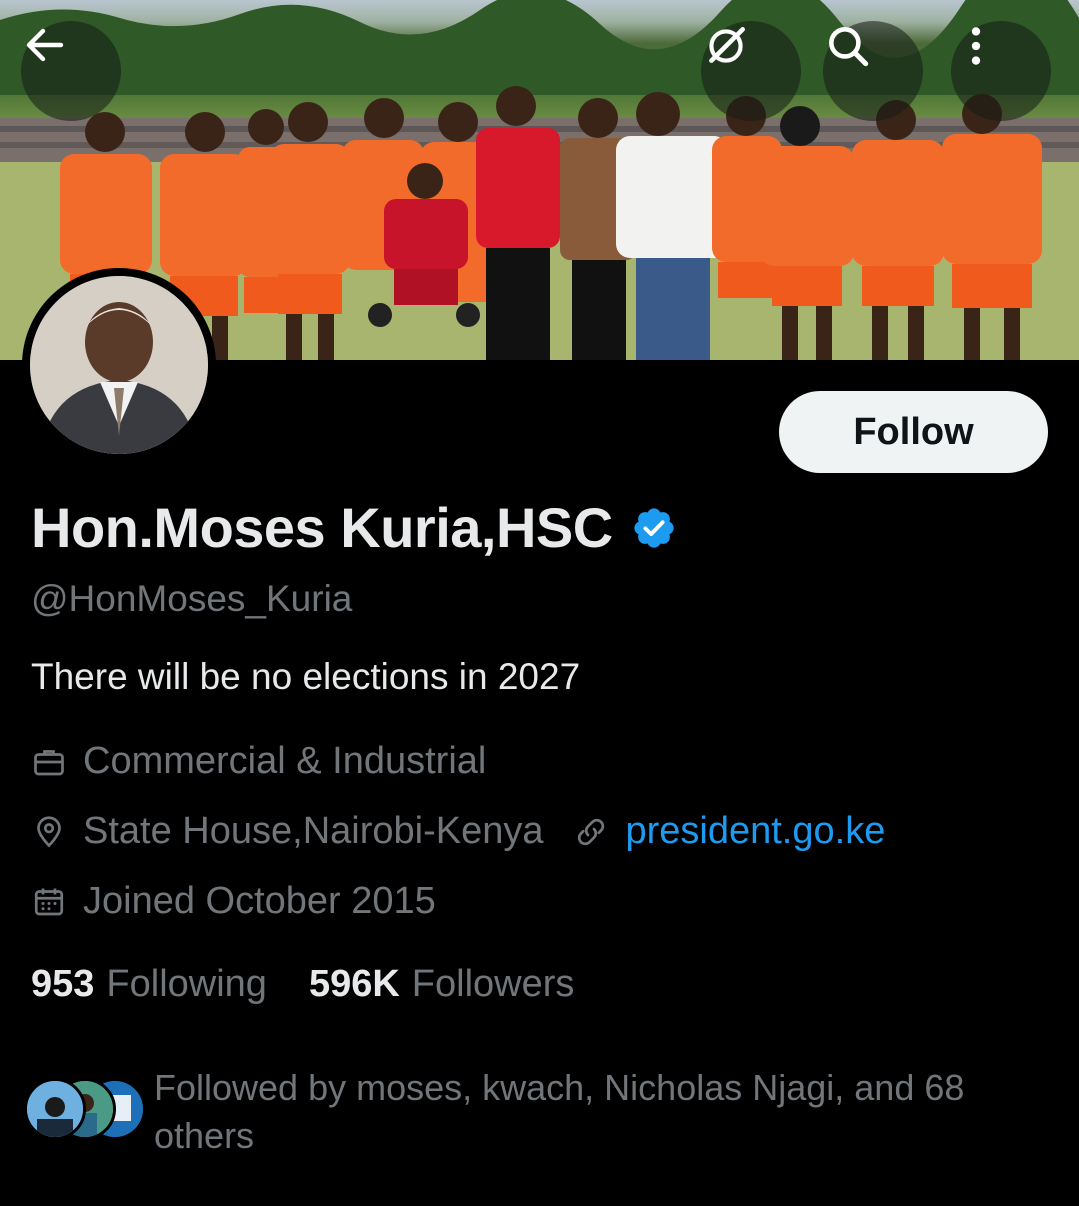  I want to click on profile-category-row: Commercial & Industrial, so click(258, 761).